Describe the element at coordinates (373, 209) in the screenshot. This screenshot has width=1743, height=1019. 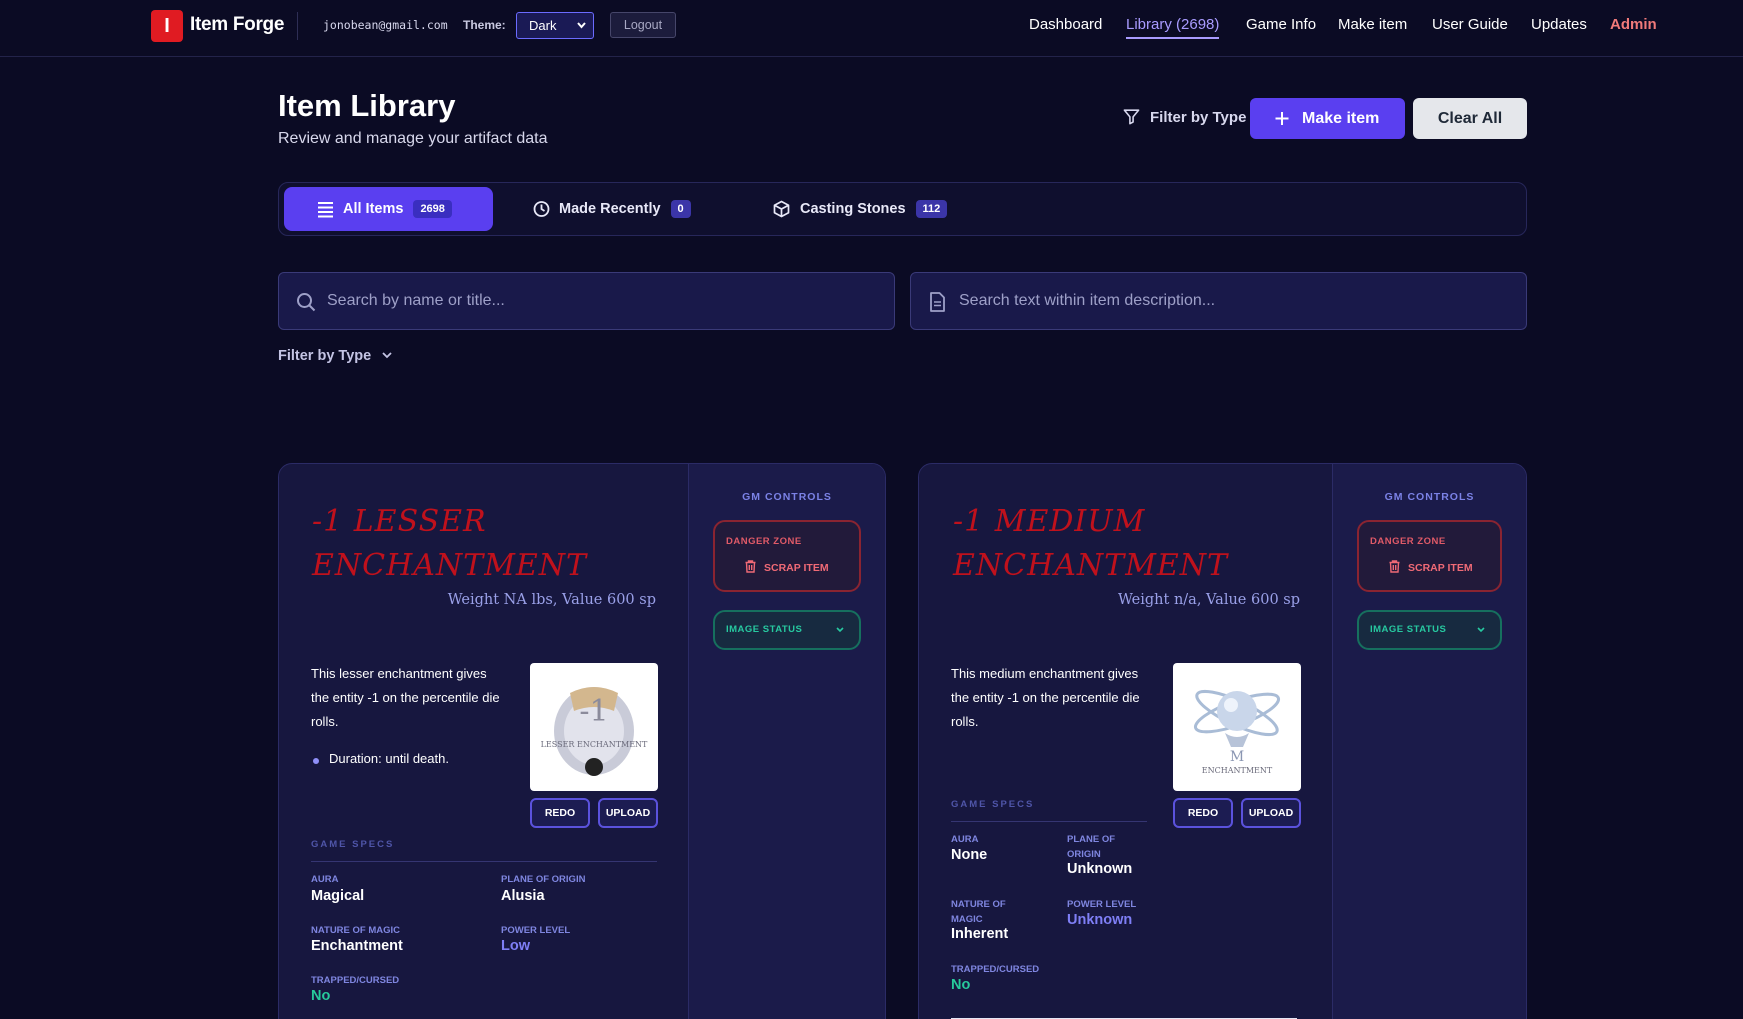
I see `tab-all-items-label: All Items` at that location.